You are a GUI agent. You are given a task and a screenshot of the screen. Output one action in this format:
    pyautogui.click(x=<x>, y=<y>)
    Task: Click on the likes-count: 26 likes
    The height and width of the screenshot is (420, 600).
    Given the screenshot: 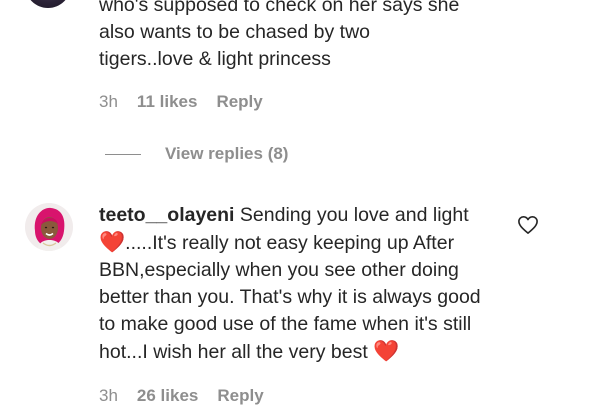 What is the action you would take?
    pyautogui.click(x=167, y=396)
    